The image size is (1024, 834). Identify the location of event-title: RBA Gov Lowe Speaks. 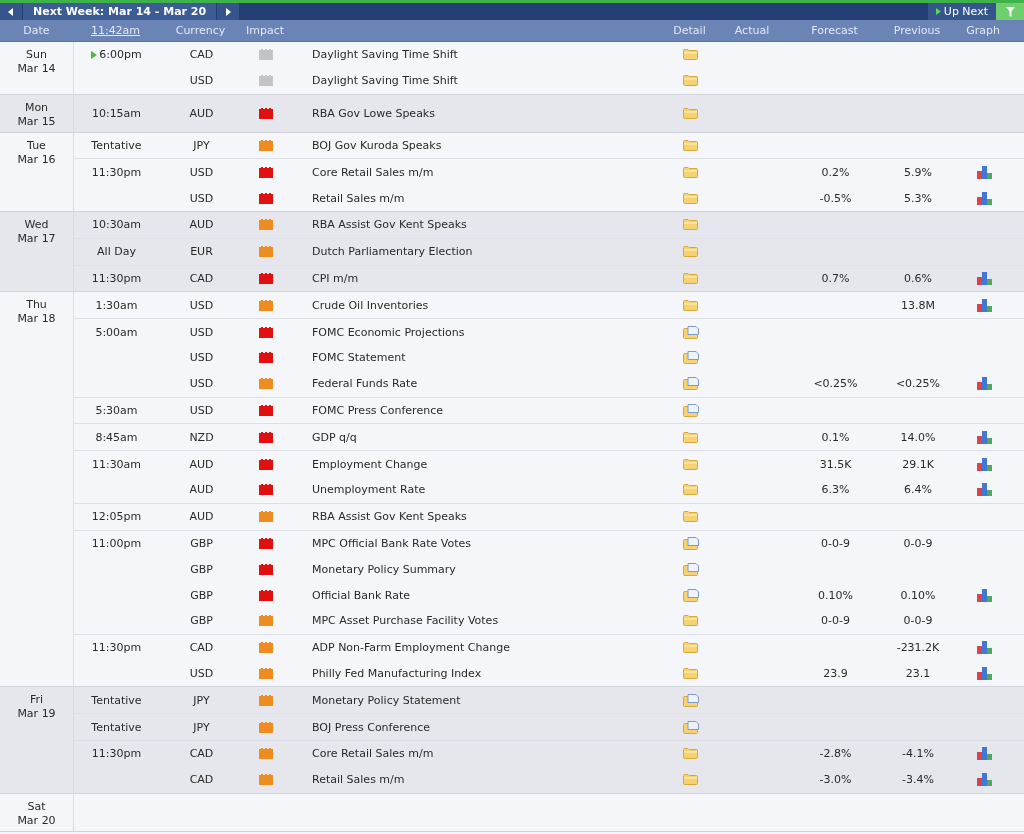
(373, 113).